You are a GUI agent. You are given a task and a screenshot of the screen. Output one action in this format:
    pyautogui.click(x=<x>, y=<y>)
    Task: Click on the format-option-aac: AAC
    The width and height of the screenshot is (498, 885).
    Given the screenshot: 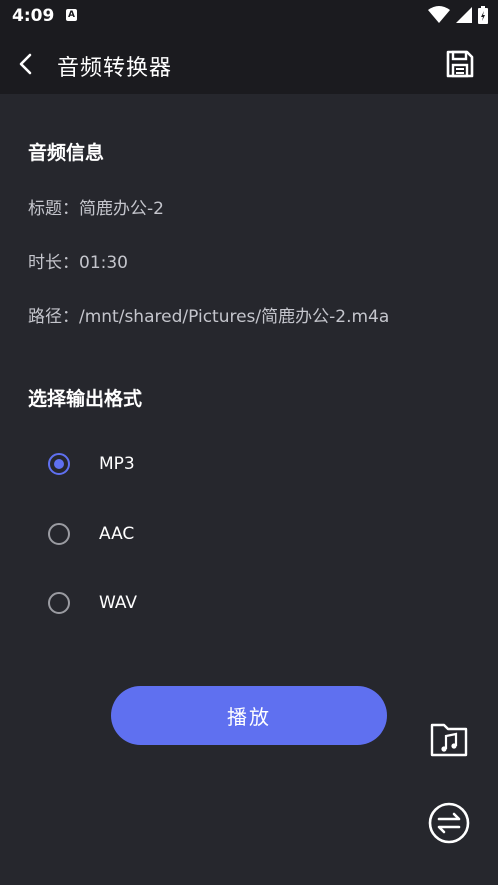 What is the action you would take?
    pyautogui.click(x=148, y=534)
    